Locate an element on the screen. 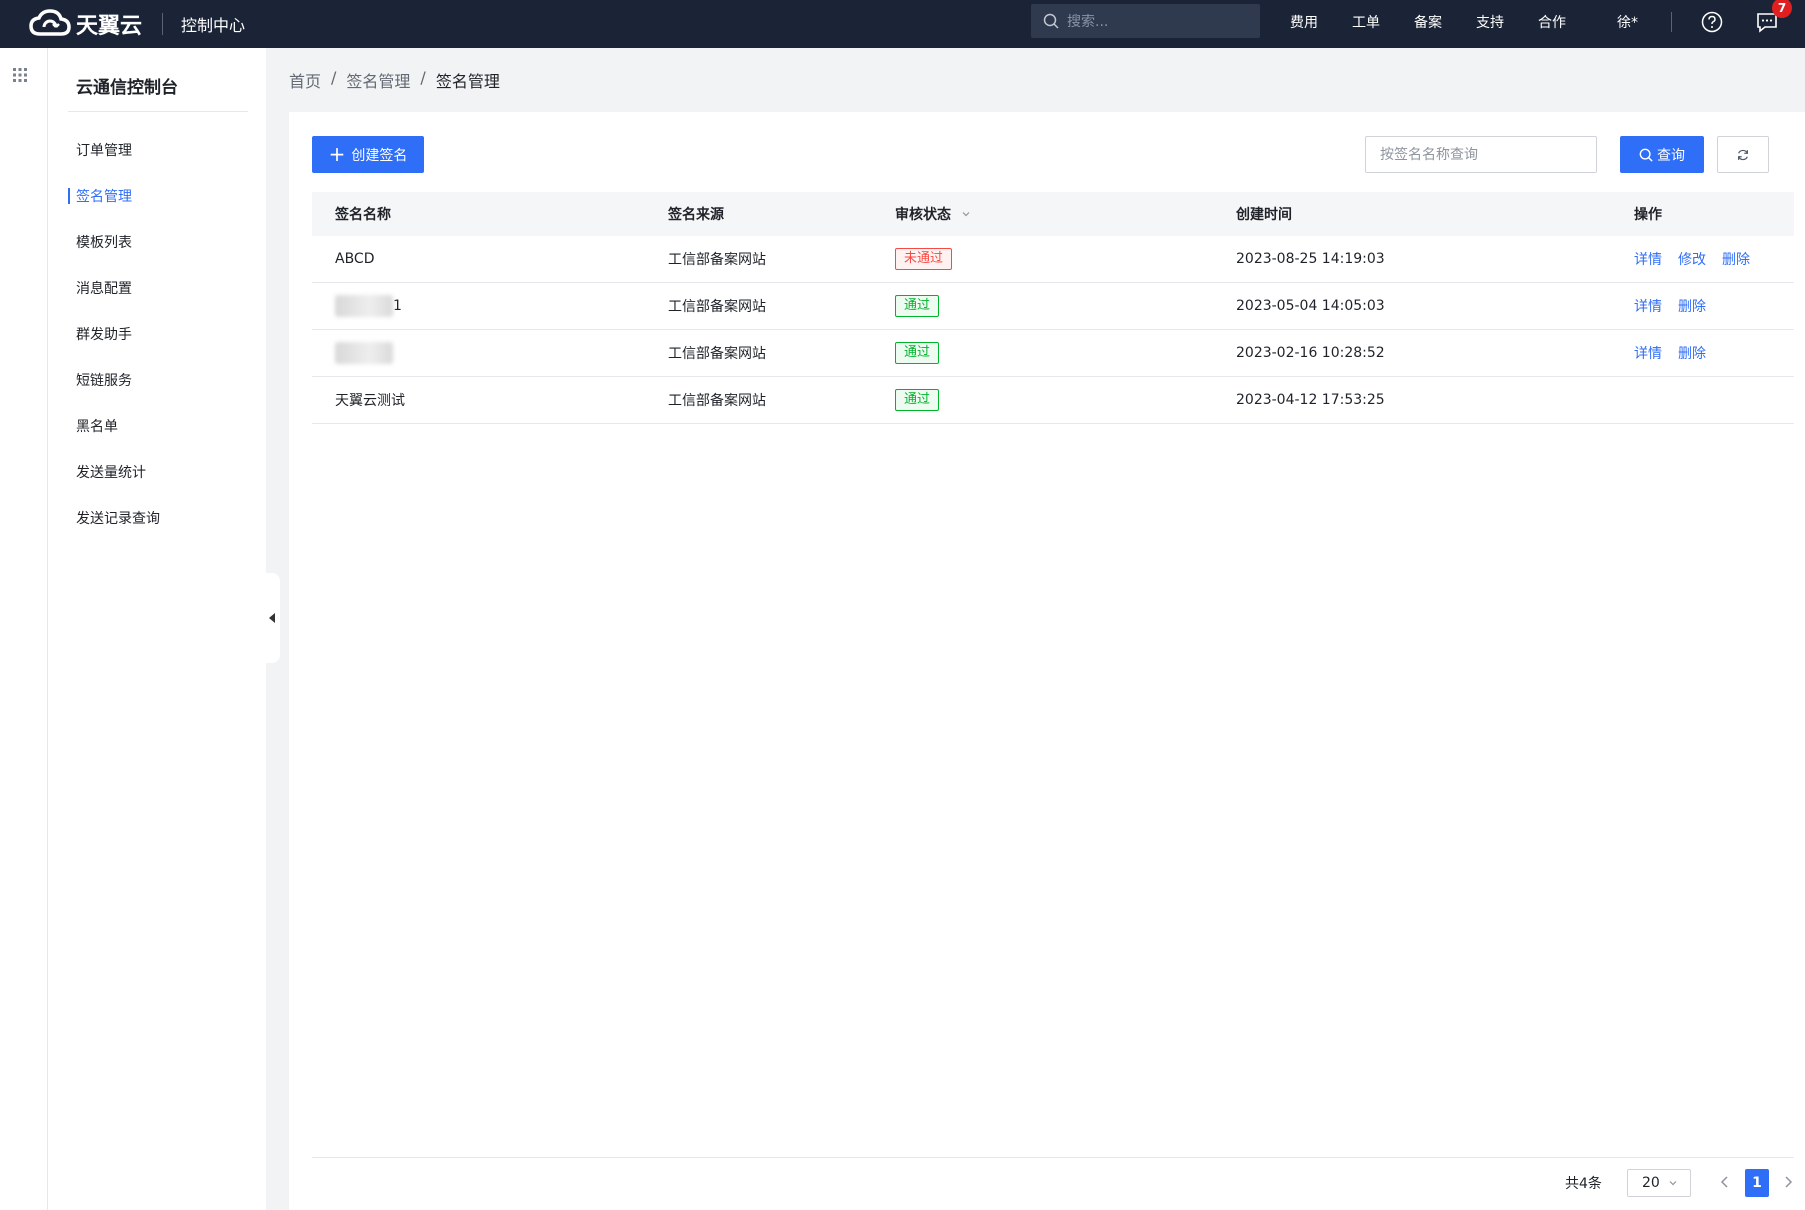 This screenshot has width=1805, height=1210. sidebar-item-bulk-send: 群发助手 is located at coordinates (104, 334).